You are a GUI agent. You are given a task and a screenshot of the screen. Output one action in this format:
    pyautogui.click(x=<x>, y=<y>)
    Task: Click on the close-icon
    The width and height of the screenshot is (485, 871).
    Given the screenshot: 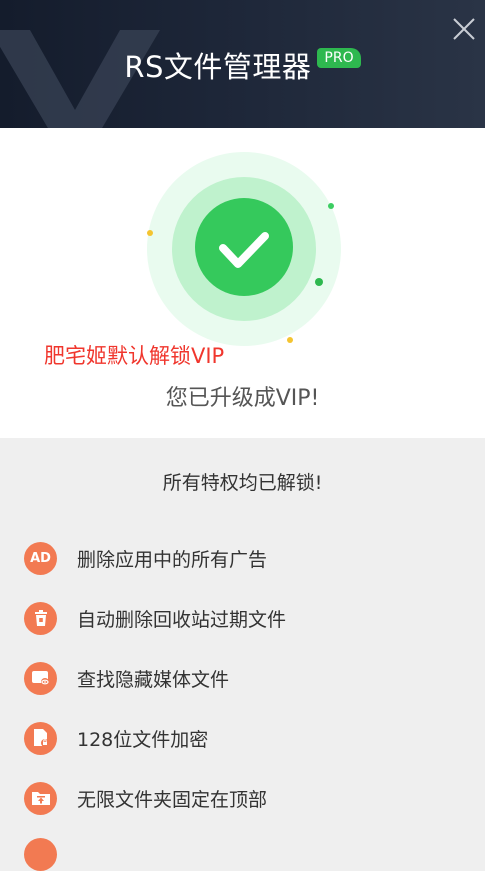 What is the action you would take?
    pyautogui.click(x=464, y=29)
    